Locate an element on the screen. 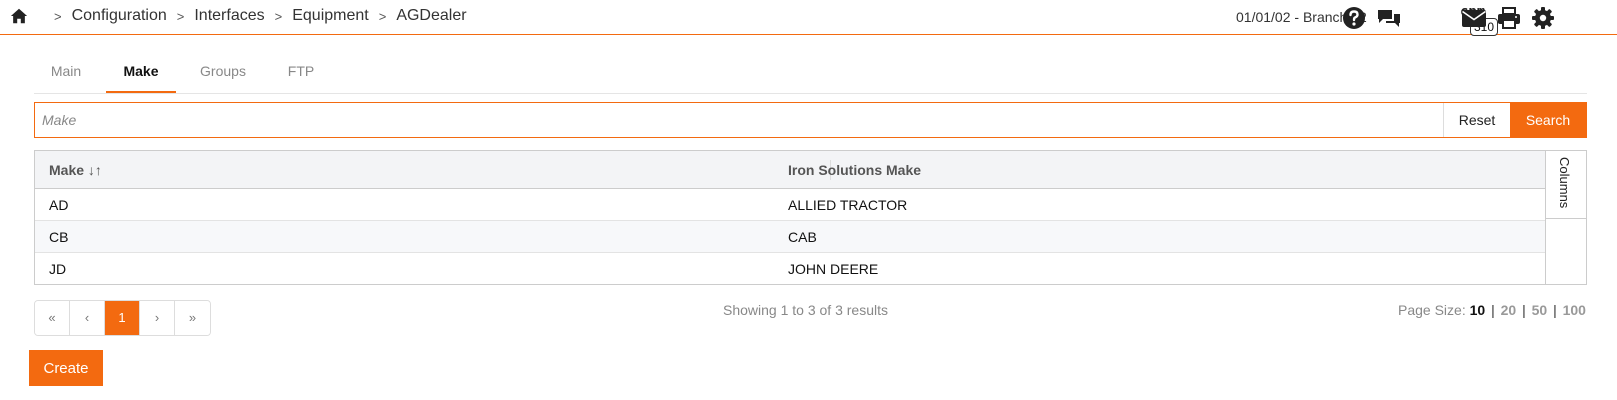 The image size is (1617, 400). page-size-selector: Page Size: 10 | 20 | 50 | 100 is located at coordinates (1492, 310).